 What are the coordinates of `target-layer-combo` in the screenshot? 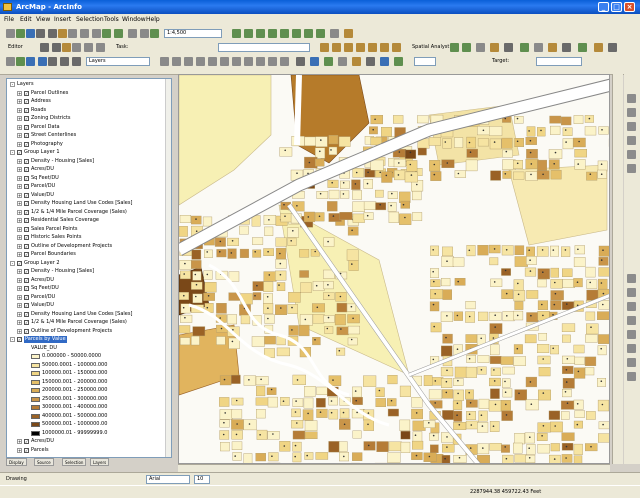 It's located at (559, 61).